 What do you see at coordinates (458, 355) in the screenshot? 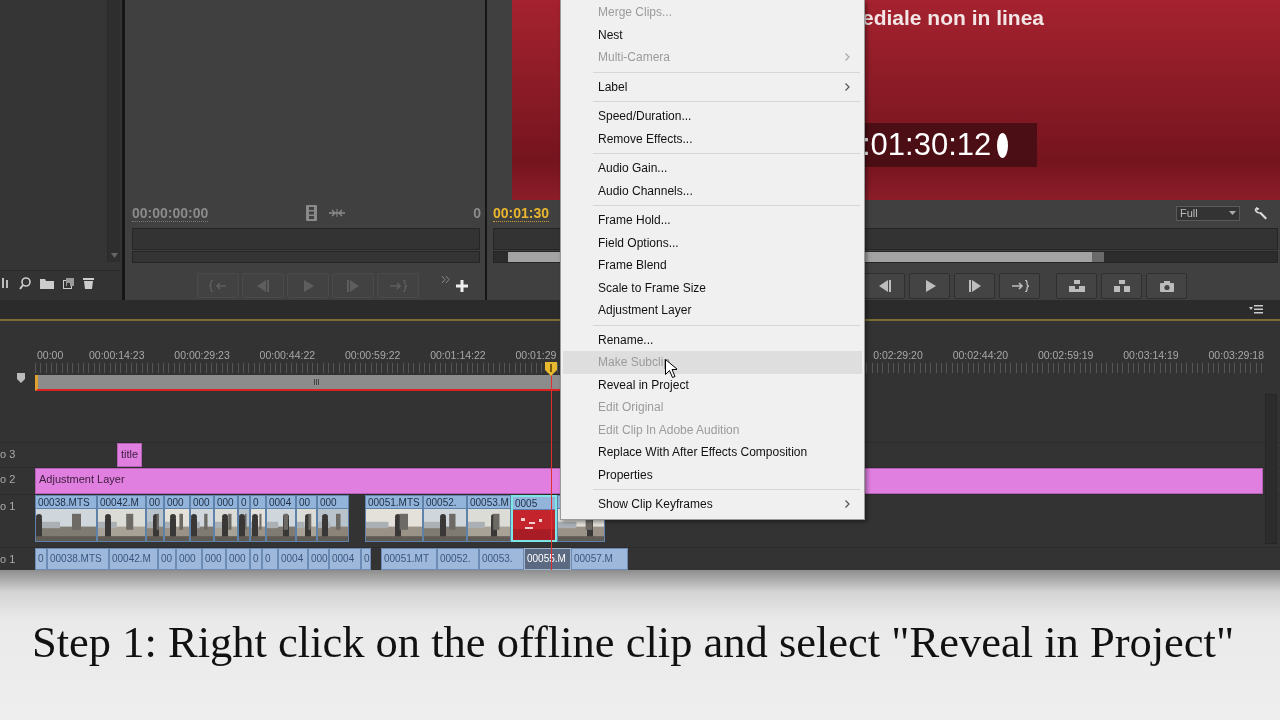
I see `ruler-timecode: 00:01:14:22` at bounding box center [458, 355].